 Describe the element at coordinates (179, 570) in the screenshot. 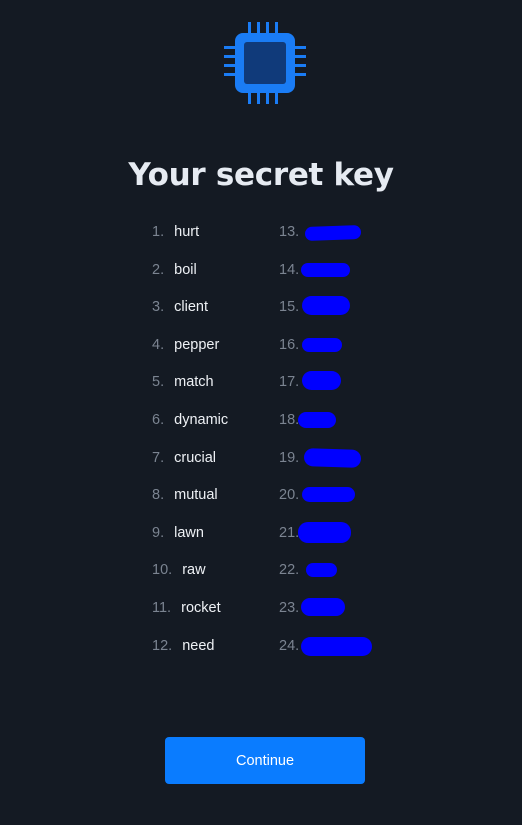

I see `secret-word-item: 10. raw` at that location.